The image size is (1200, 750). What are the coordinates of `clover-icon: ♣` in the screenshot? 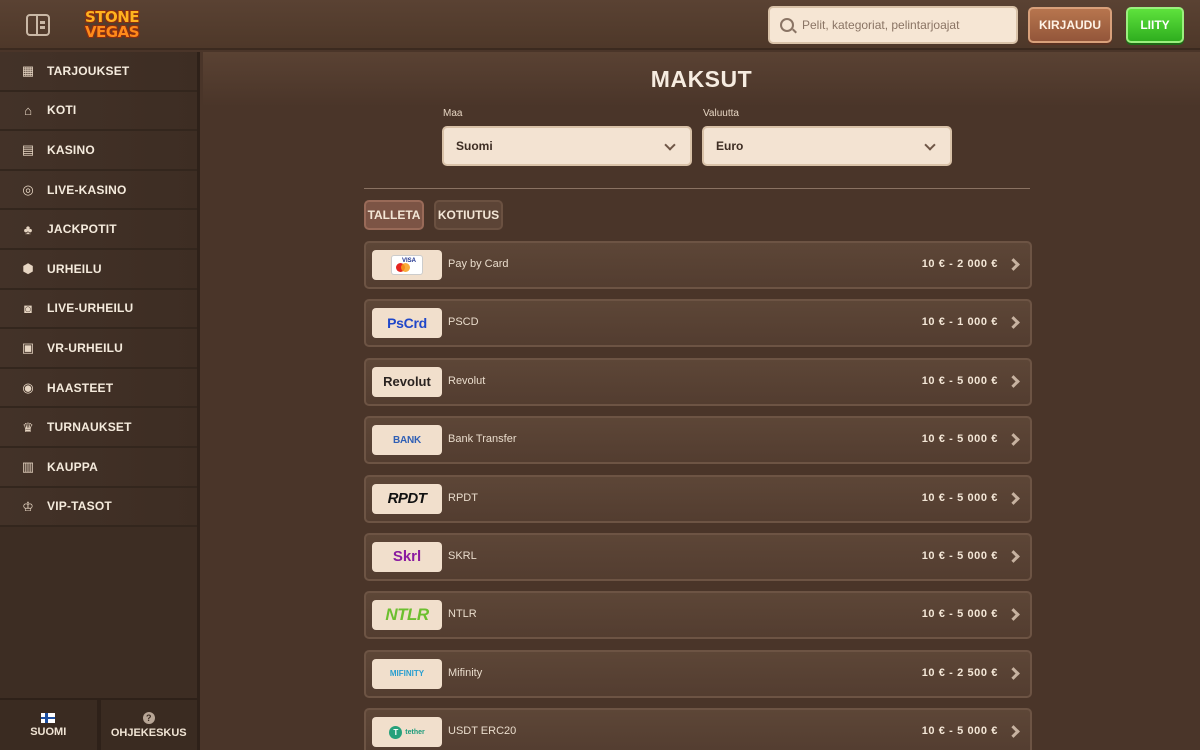 It's located at (28, 229).